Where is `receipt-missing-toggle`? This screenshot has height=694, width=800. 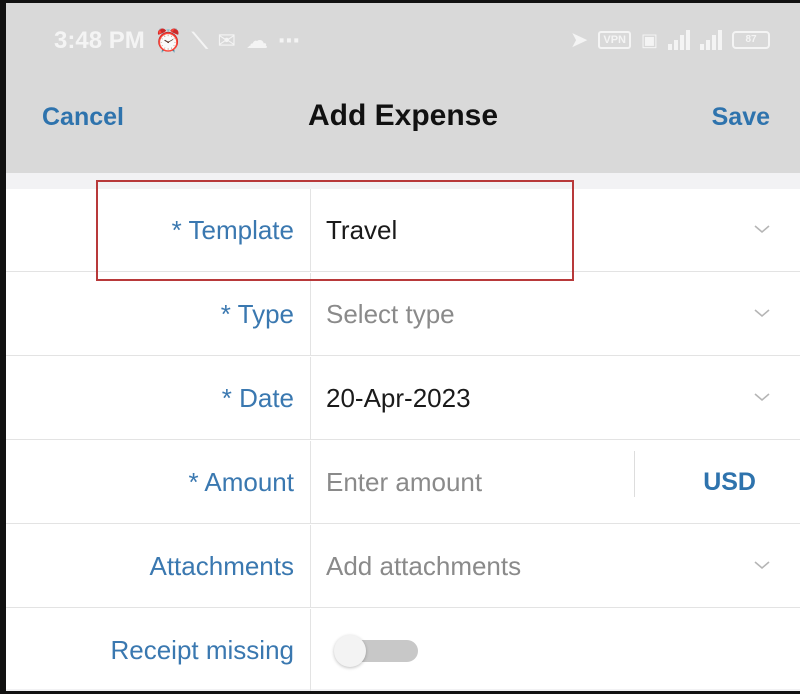
receipt-missing-toggle is located at coordinates (377, 651).